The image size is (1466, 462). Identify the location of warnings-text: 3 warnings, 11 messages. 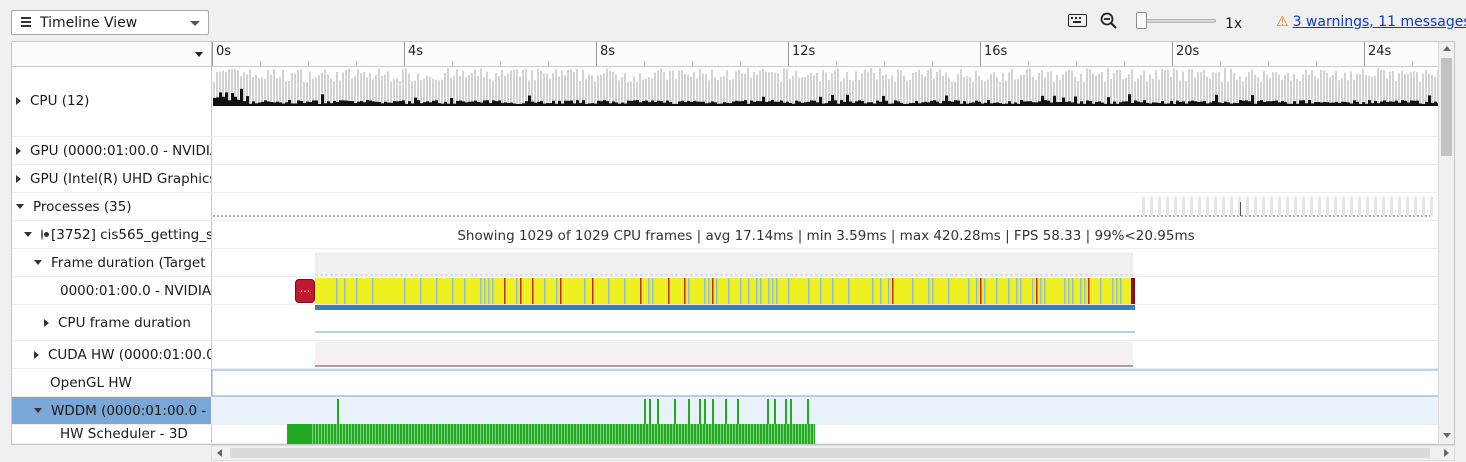
(1379, 22).